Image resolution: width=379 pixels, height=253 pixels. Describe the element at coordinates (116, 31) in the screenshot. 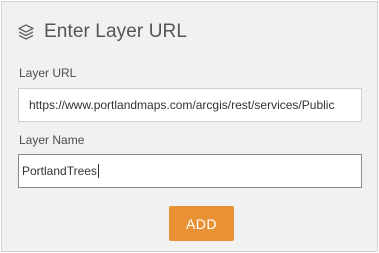

I see `panel-title: Enter Layer URL` at that location.